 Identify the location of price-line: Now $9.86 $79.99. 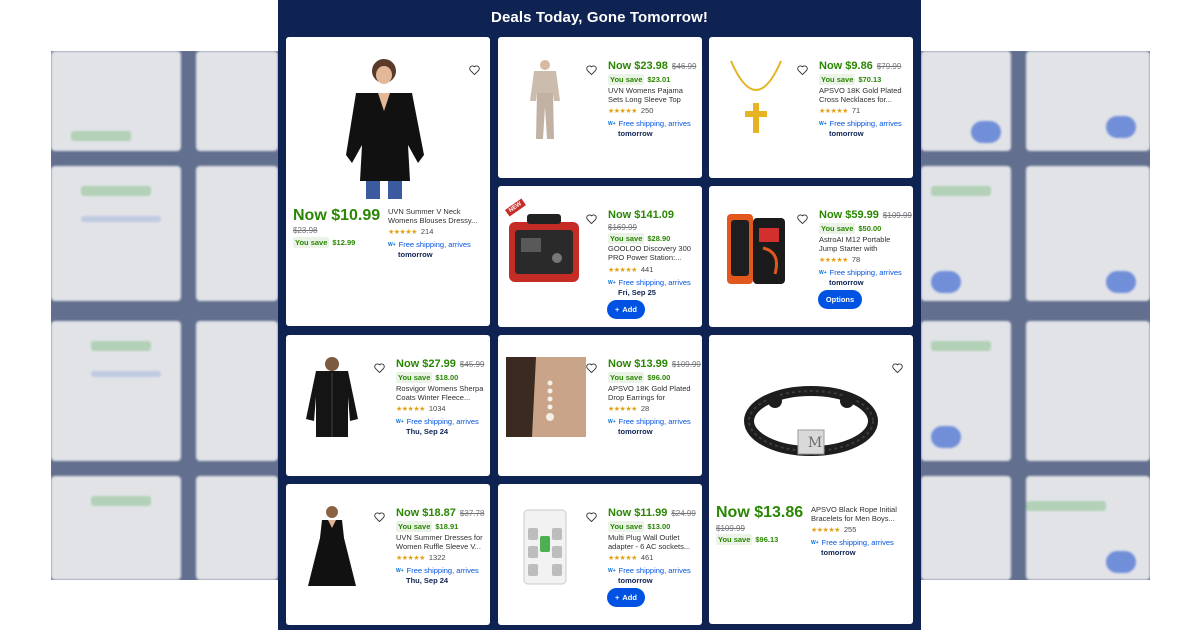
(860, 66).